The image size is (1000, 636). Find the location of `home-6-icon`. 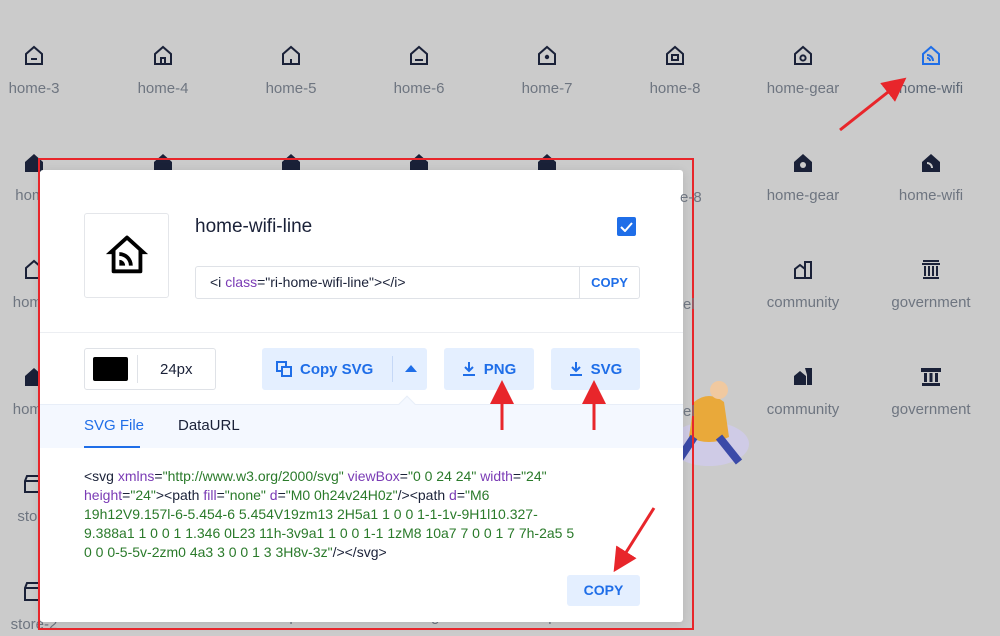

home-6-icon is located at coordinates (419, 55).